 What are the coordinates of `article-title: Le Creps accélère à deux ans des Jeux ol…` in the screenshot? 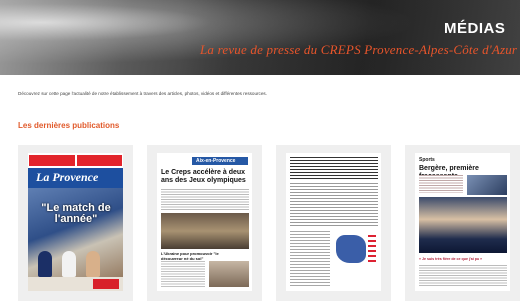 It's located at (203, 176).